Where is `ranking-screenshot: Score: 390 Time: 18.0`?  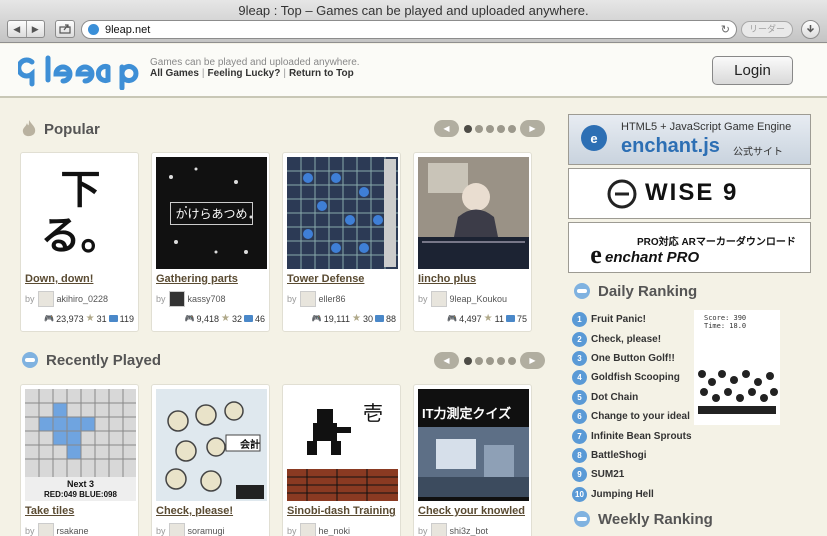 ranking-screenshot: Score: 390 Time: 18.0 is located at coordinates (737, 367).